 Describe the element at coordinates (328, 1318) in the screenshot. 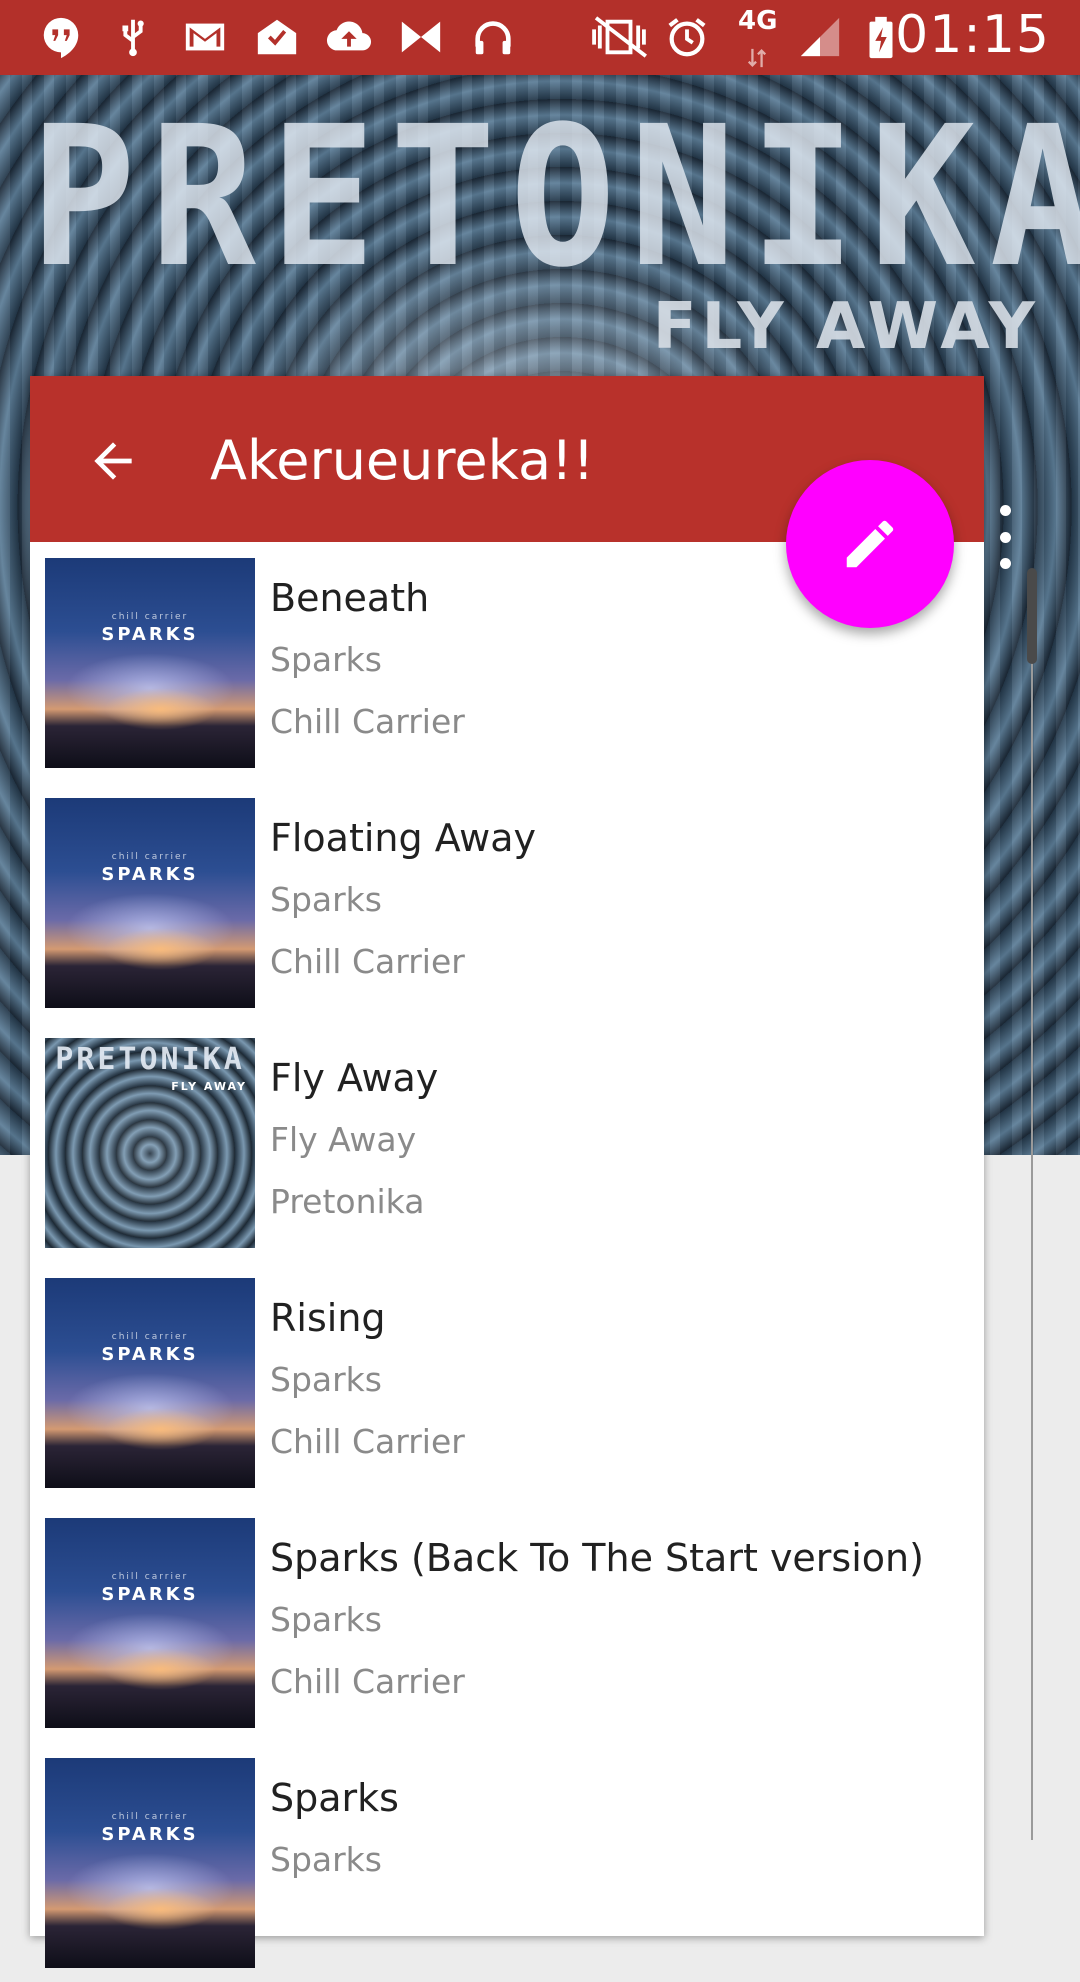

I see `song-title: Rising` at that location.